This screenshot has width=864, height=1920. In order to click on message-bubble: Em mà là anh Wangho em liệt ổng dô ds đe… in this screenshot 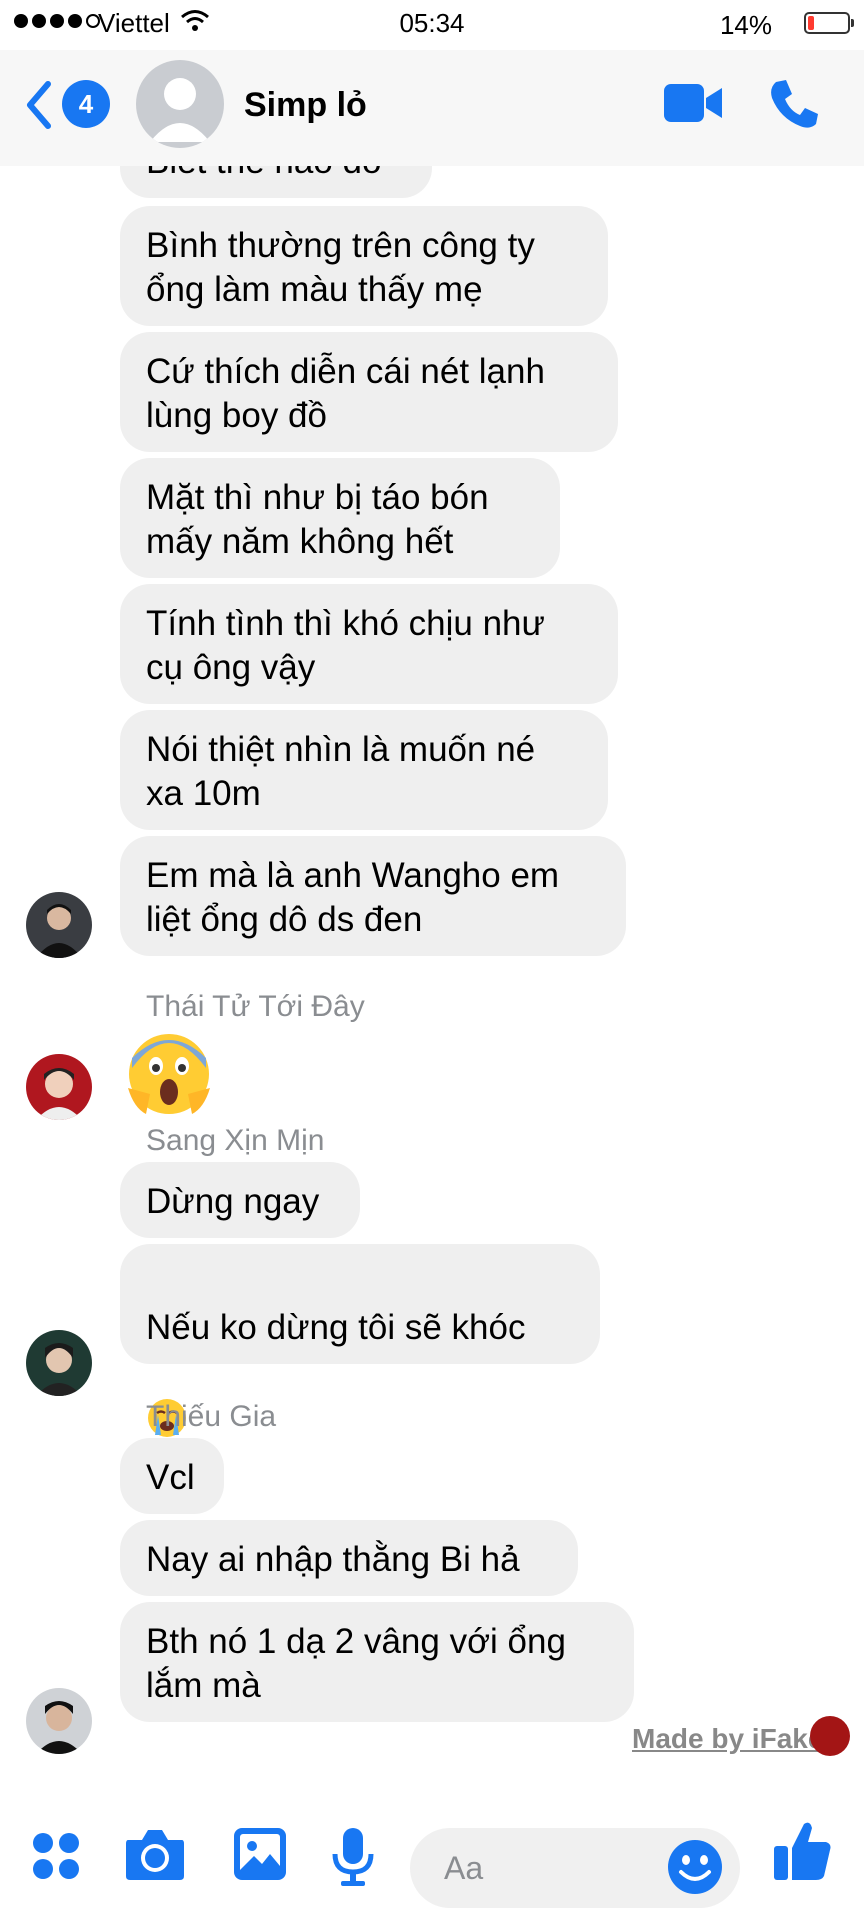, I will do `click(373, 896)`.